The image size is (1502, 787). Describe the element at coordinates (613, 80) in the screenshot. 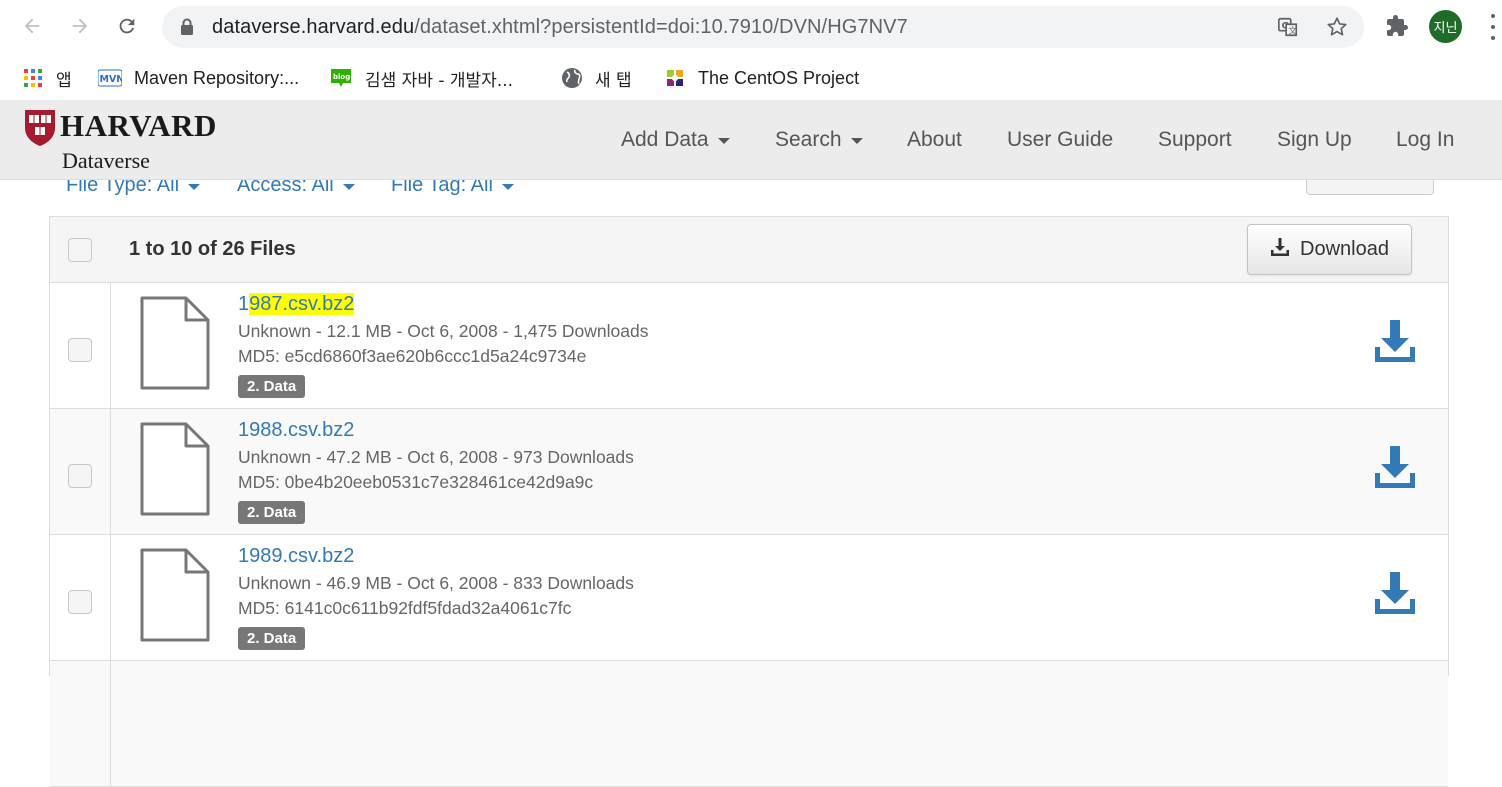

I see `bookmark-label: 새 탭` at that location.